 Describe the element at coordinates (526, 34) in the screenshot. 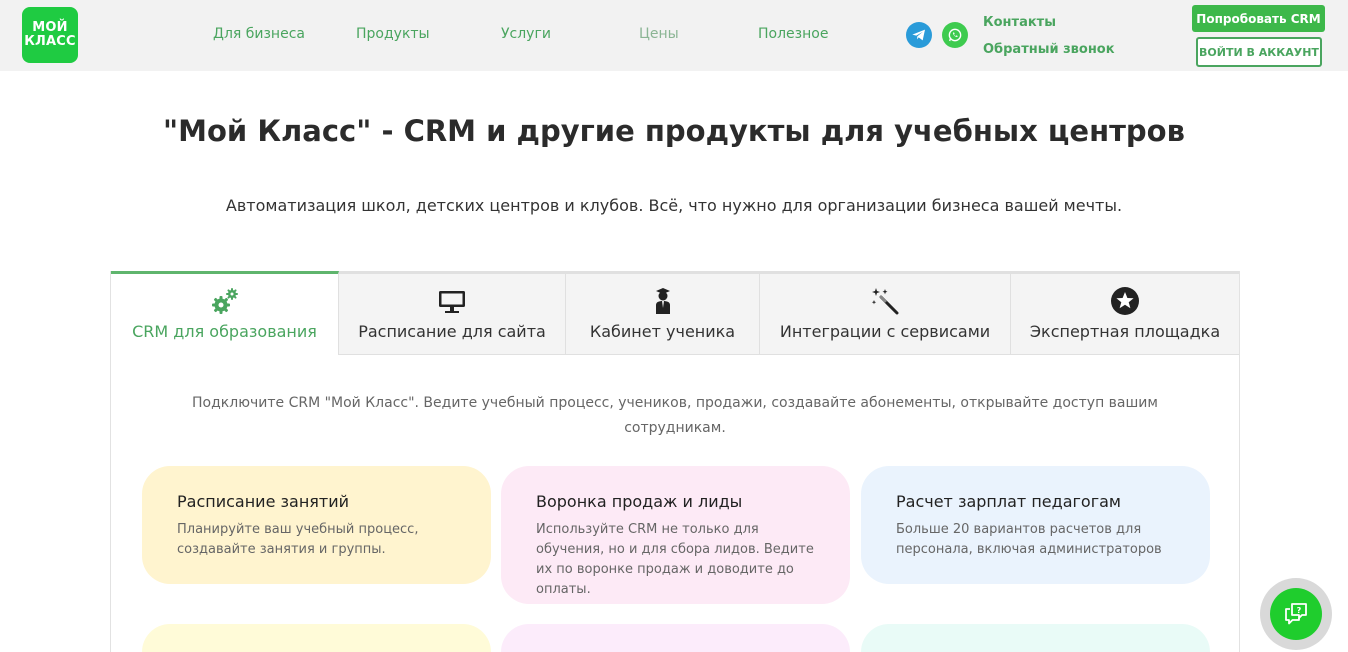

I see `nav-services: Услуги` at that location.